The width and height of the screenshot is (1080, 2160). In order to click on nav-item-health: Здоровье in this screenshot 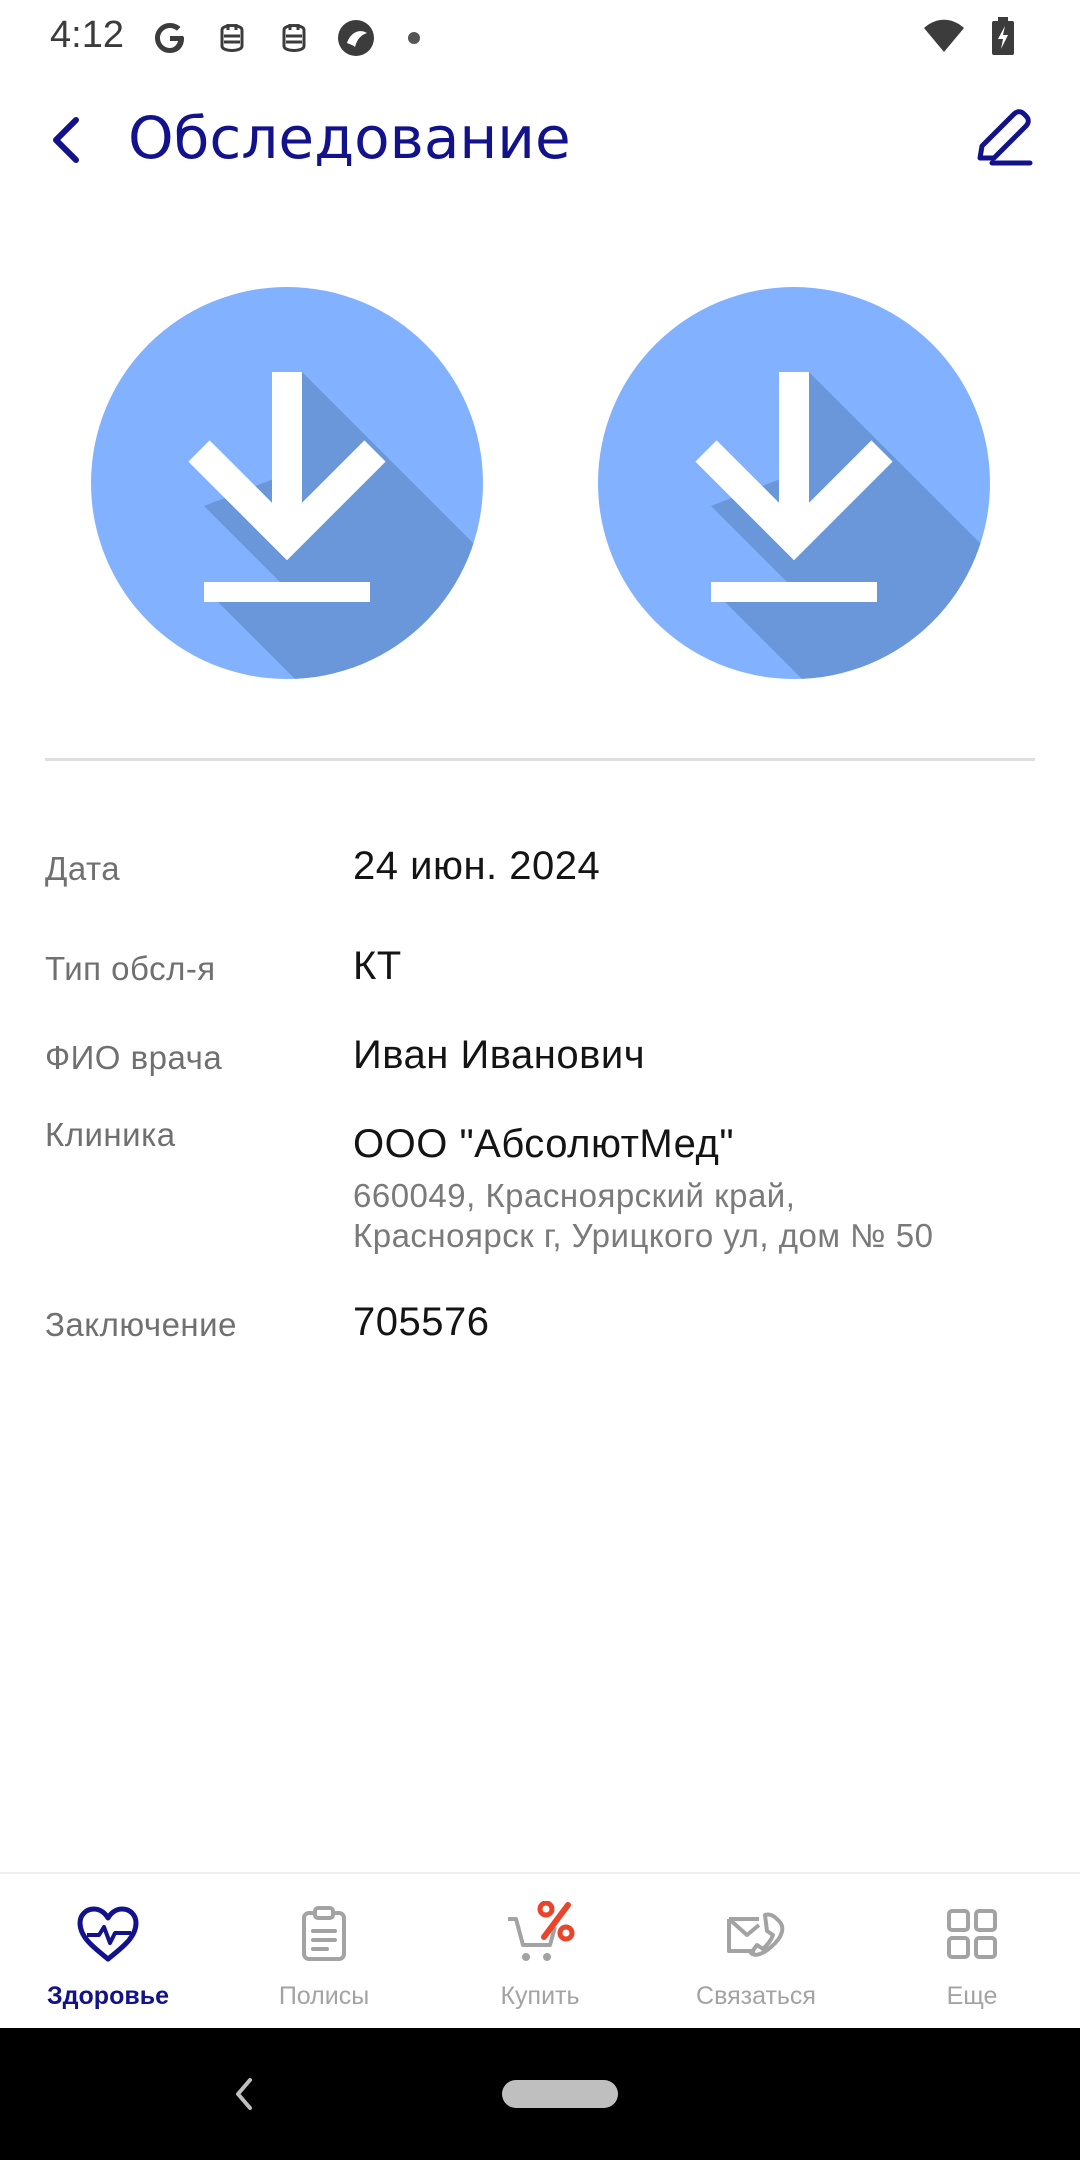, I will do `click(108, 1952)`.